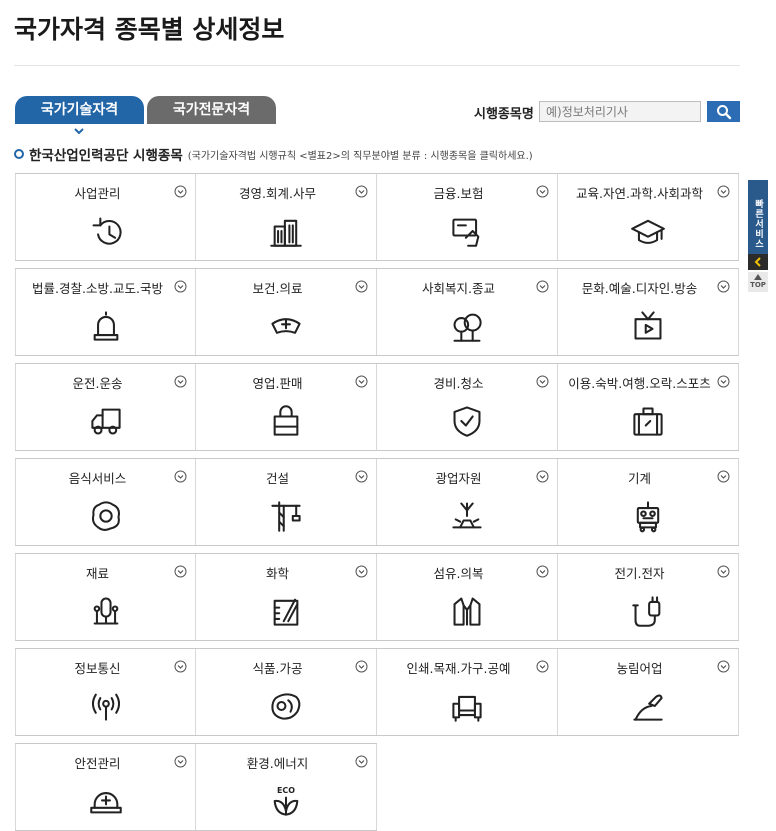  Describe the element at coordinates (639, 668) in the screenshot. I see `category-label: 농림어업` at that location.